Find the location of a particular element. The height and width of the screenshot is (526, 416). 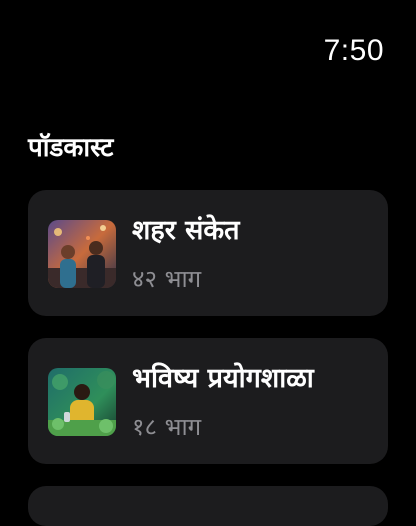

podcast-title: शहर संकेत is located at coordinates (186, 230).